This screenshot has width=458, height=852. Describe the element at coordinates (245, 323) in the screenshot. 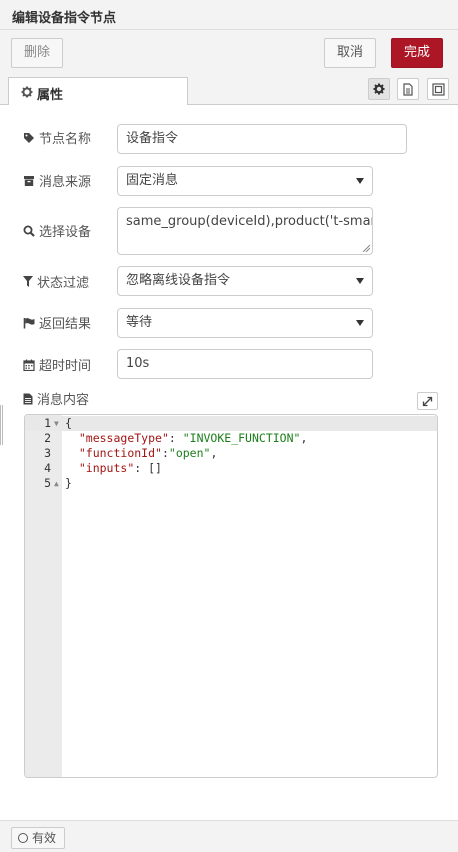

I see `return-result-select: 等待` at that location.